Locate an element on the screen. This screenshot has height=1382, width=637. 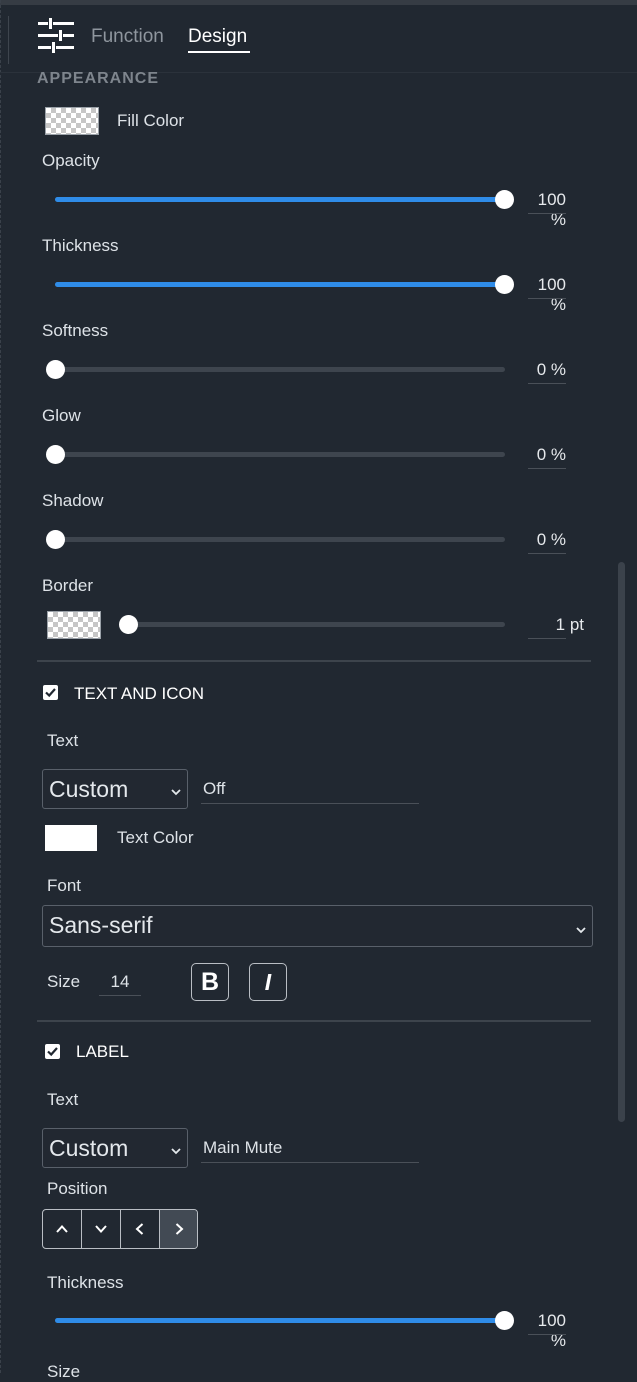
opacity-slider-thumb is located at coordinates (504, 199).